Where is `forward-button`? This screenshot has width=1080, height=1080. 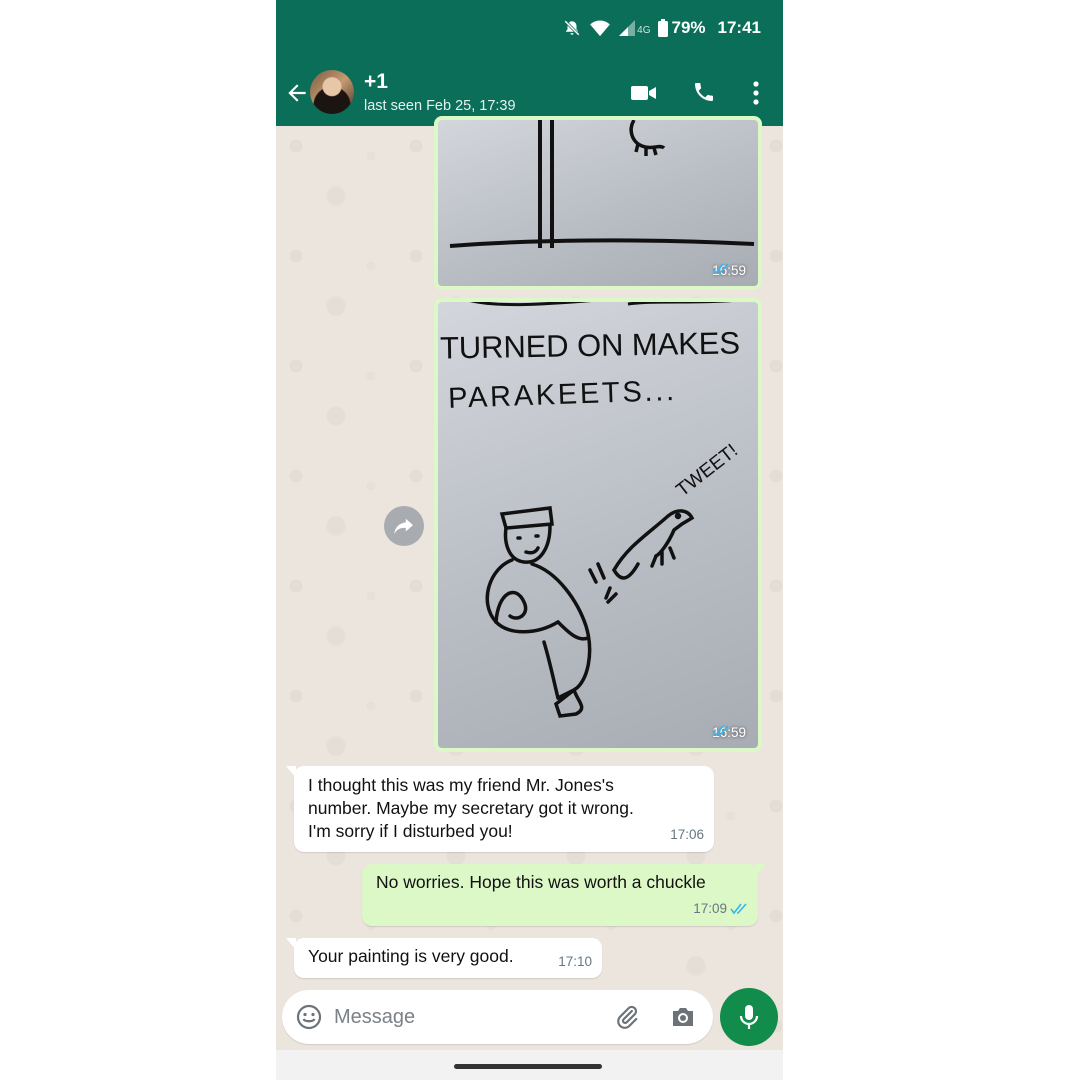 forward-button is located at coordinates (404, 526).